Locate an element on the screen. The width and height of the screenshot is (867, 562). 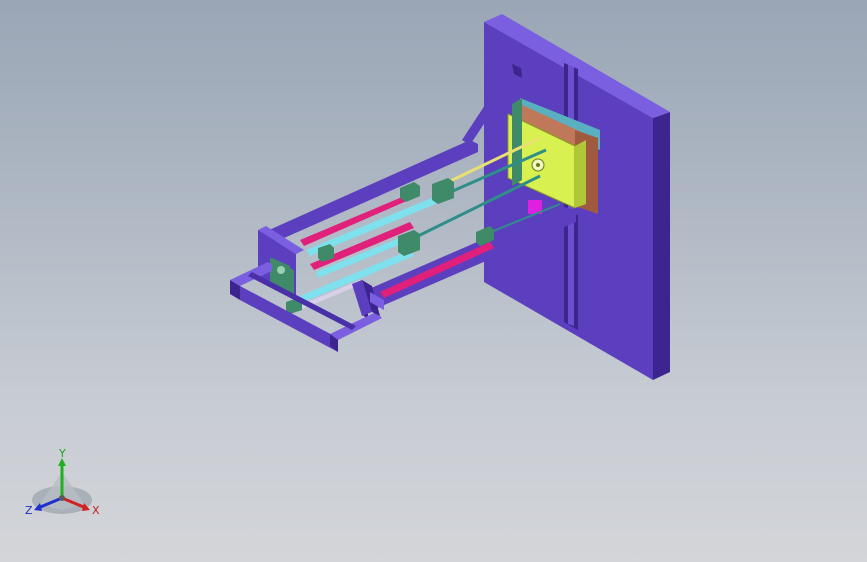
z-axis-label: Z is located at coordinates (29, 510).